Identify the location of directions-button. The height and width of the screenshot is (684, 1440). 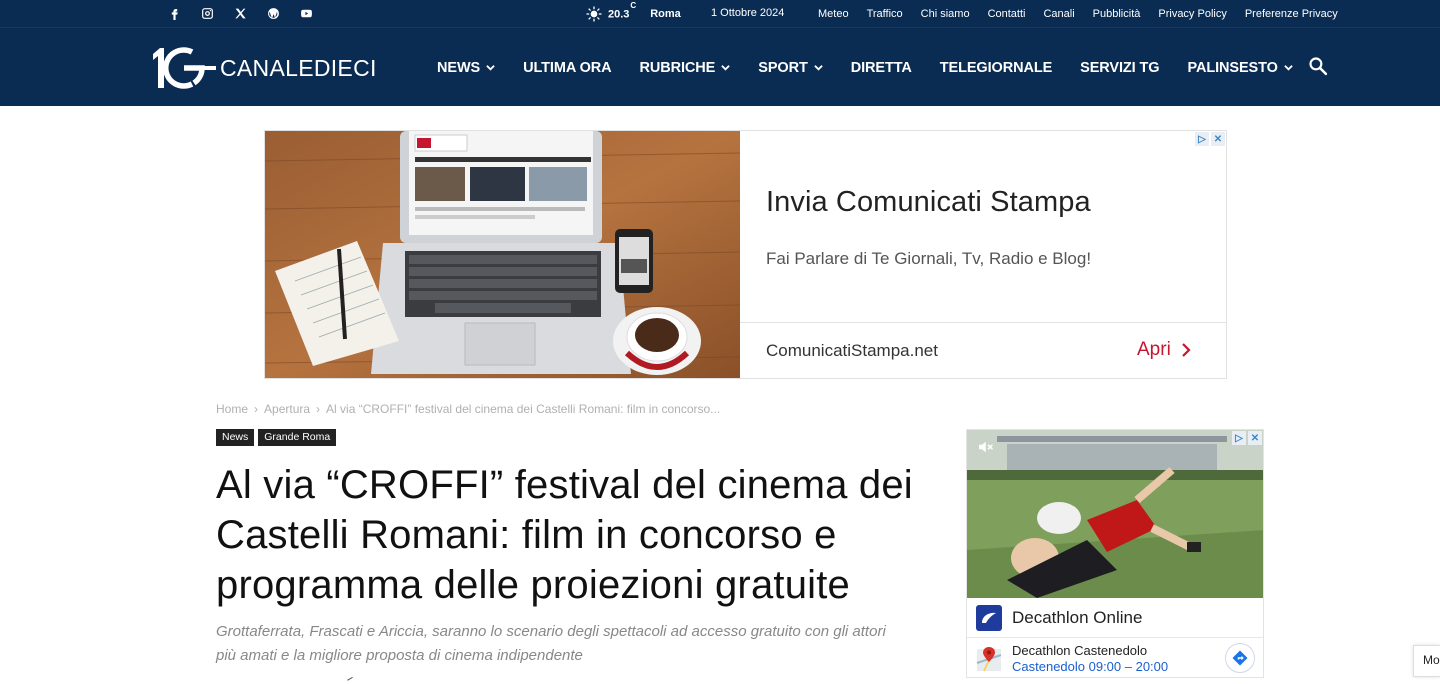
(1240, 658).